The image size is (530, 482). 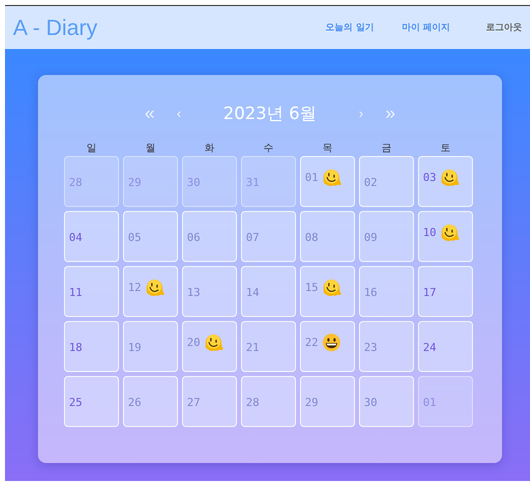 I want to click on previous-year-button: «, so click(x=149, y=113).